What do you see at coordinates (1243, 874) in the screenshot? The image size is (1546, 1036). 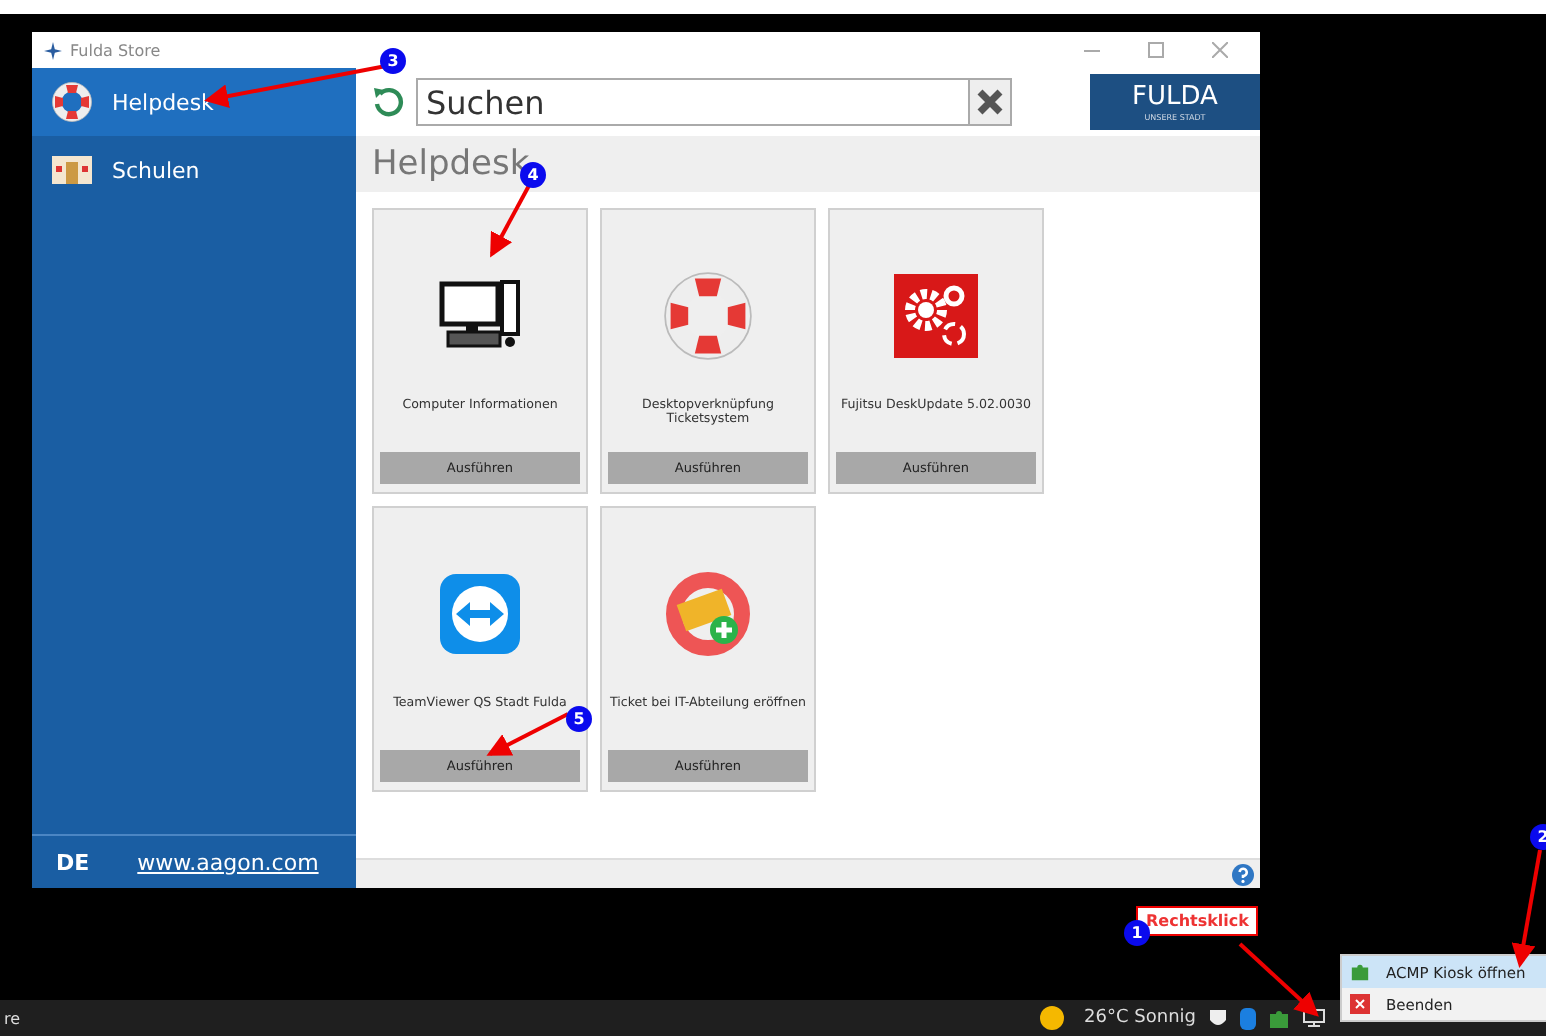 I see `help-icon` at bounding box center [1243, 874].